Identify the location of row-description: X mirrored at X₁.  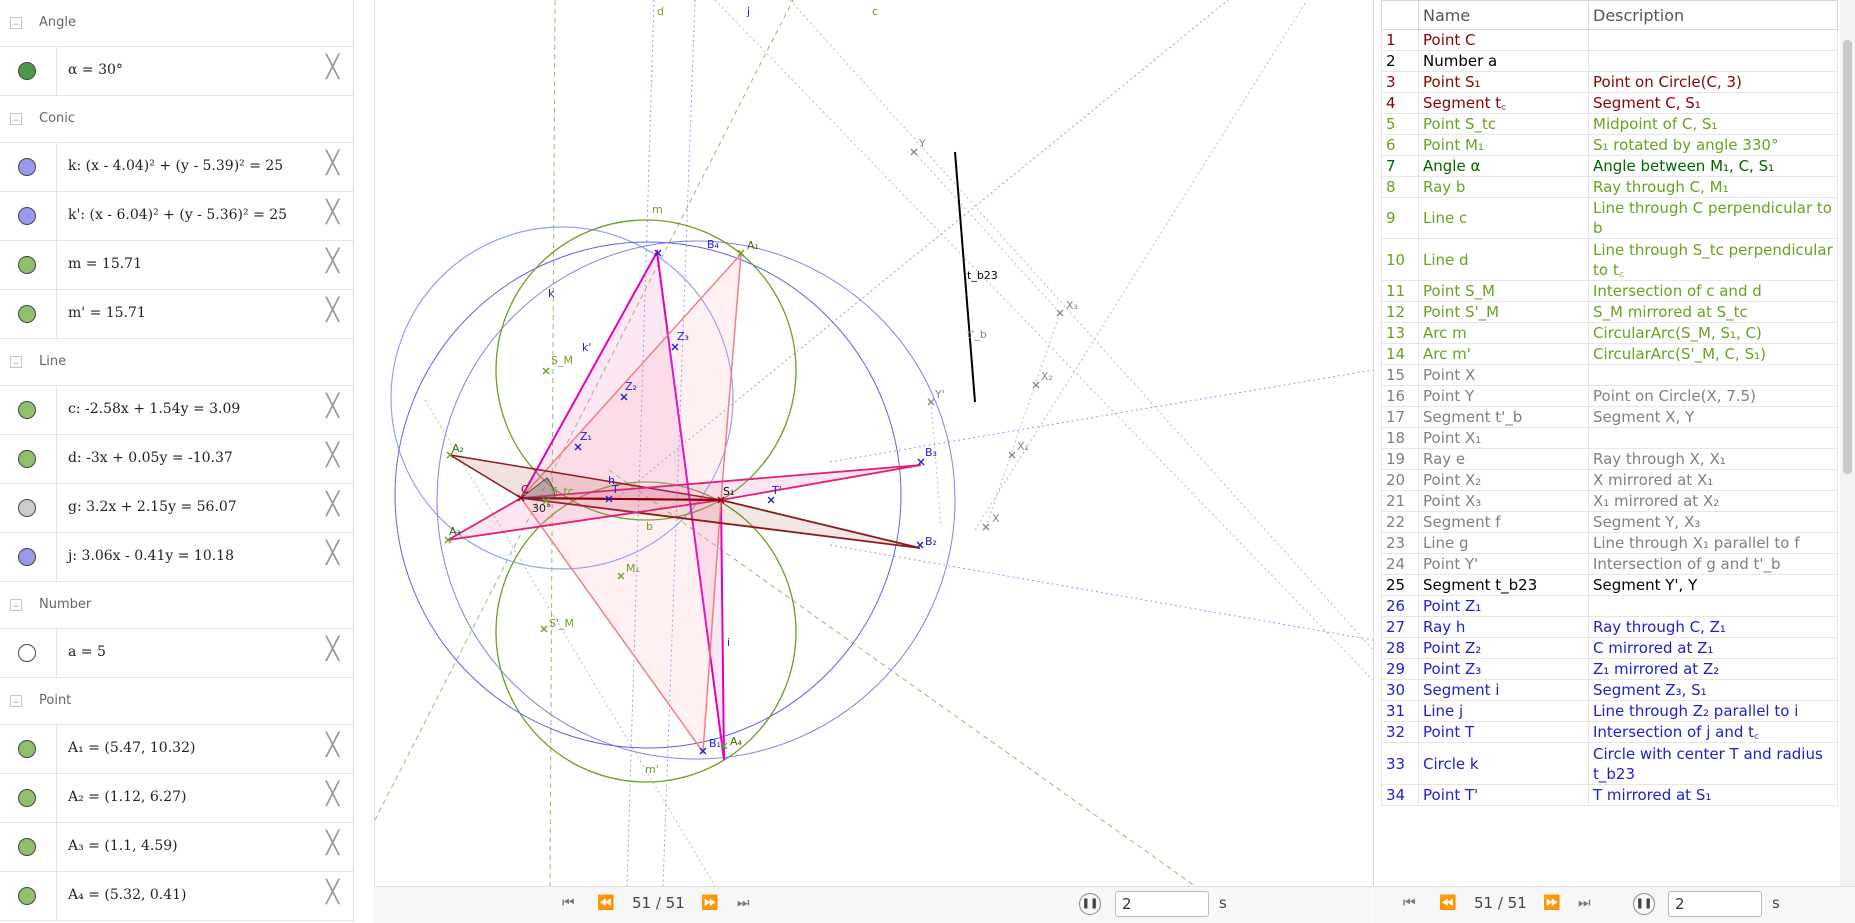
(1713, 480).